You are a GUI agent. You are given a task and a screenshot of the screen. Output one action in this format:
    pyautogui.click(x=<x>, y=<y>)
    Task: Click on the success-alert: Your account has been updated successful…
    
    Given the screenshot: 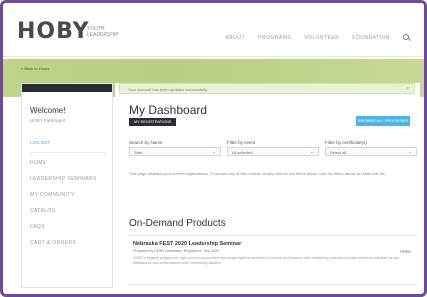 What is the action you would take?
    pyautogui.click(x=267, y=88)
    